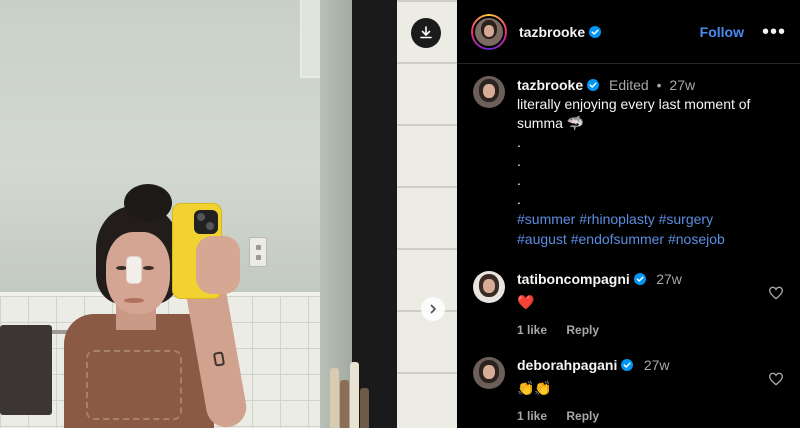  I want to click on photo-bottles, so click(350, 389).